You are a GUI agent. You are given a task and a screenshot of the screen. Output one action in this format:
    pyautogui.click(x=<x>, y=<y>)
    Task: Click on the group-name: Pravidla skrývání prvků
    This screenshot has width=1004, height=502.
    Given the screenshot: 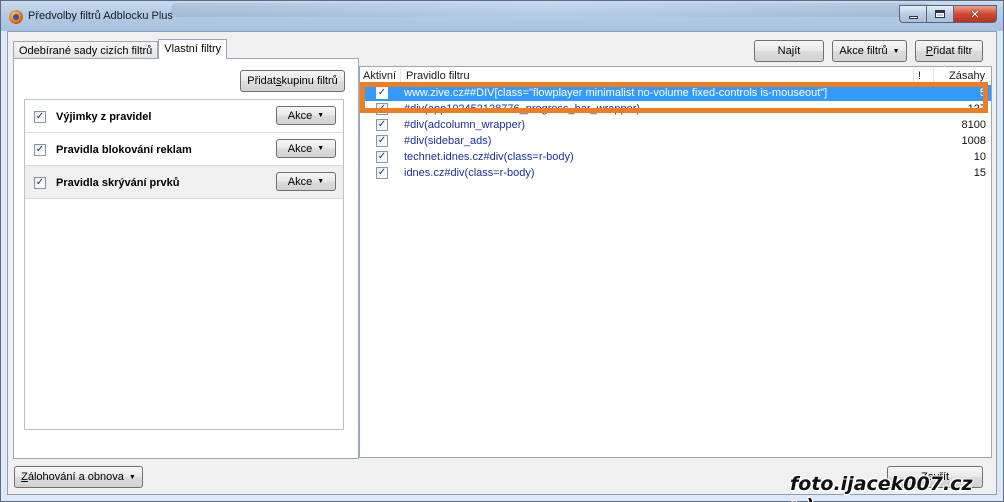 What is the action you would take?
    pyautogui.click(x=118, y=183)
    